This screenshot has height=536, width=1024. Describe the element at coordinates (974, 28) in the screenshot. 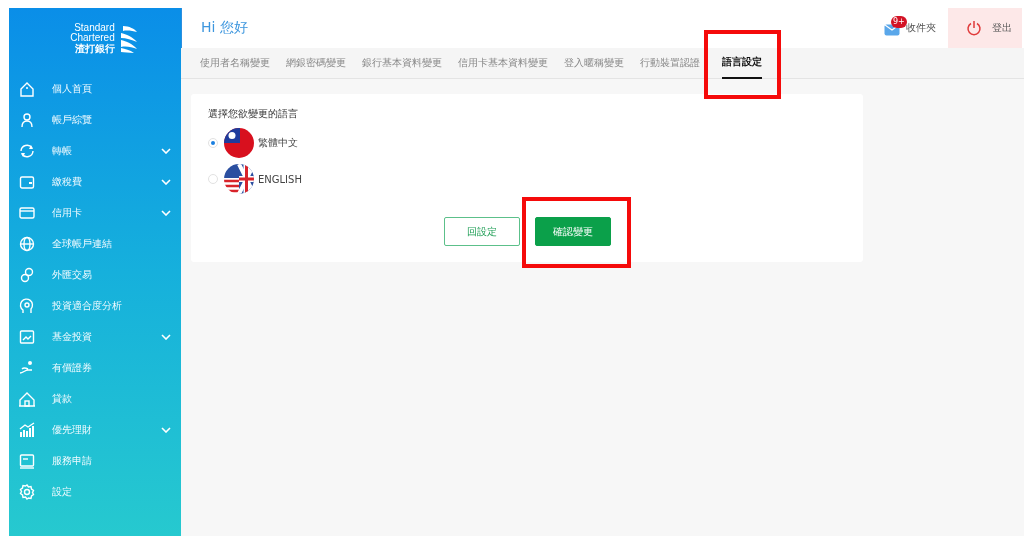

I see `power-icon` at that location.